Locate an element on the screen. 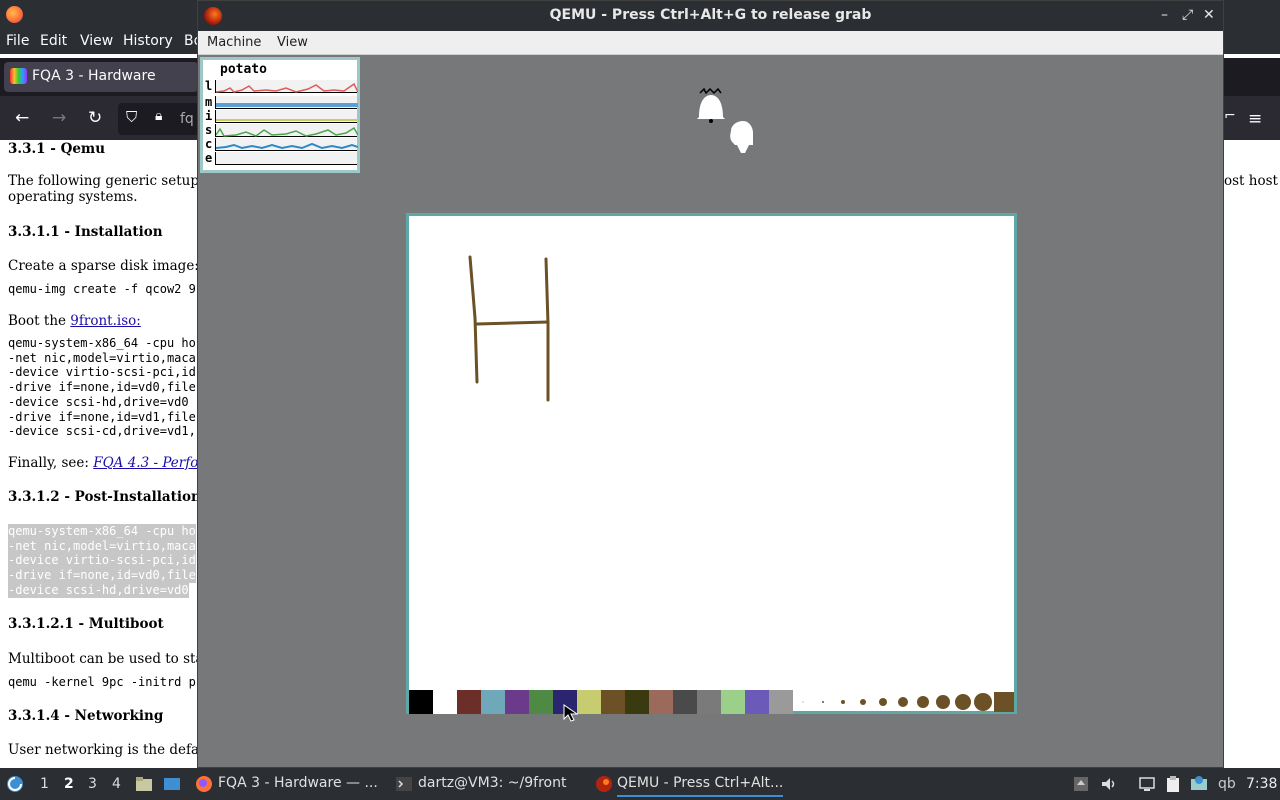  intro-text-2: operating systems. is located at coordinates (73, 197).